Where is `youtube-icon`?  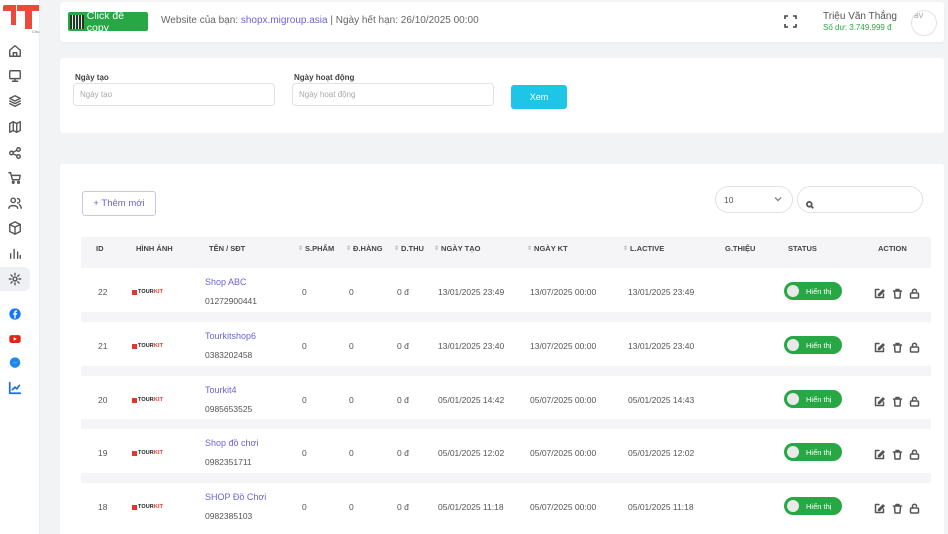
youtube-icon is located at coordinates (15, 339).